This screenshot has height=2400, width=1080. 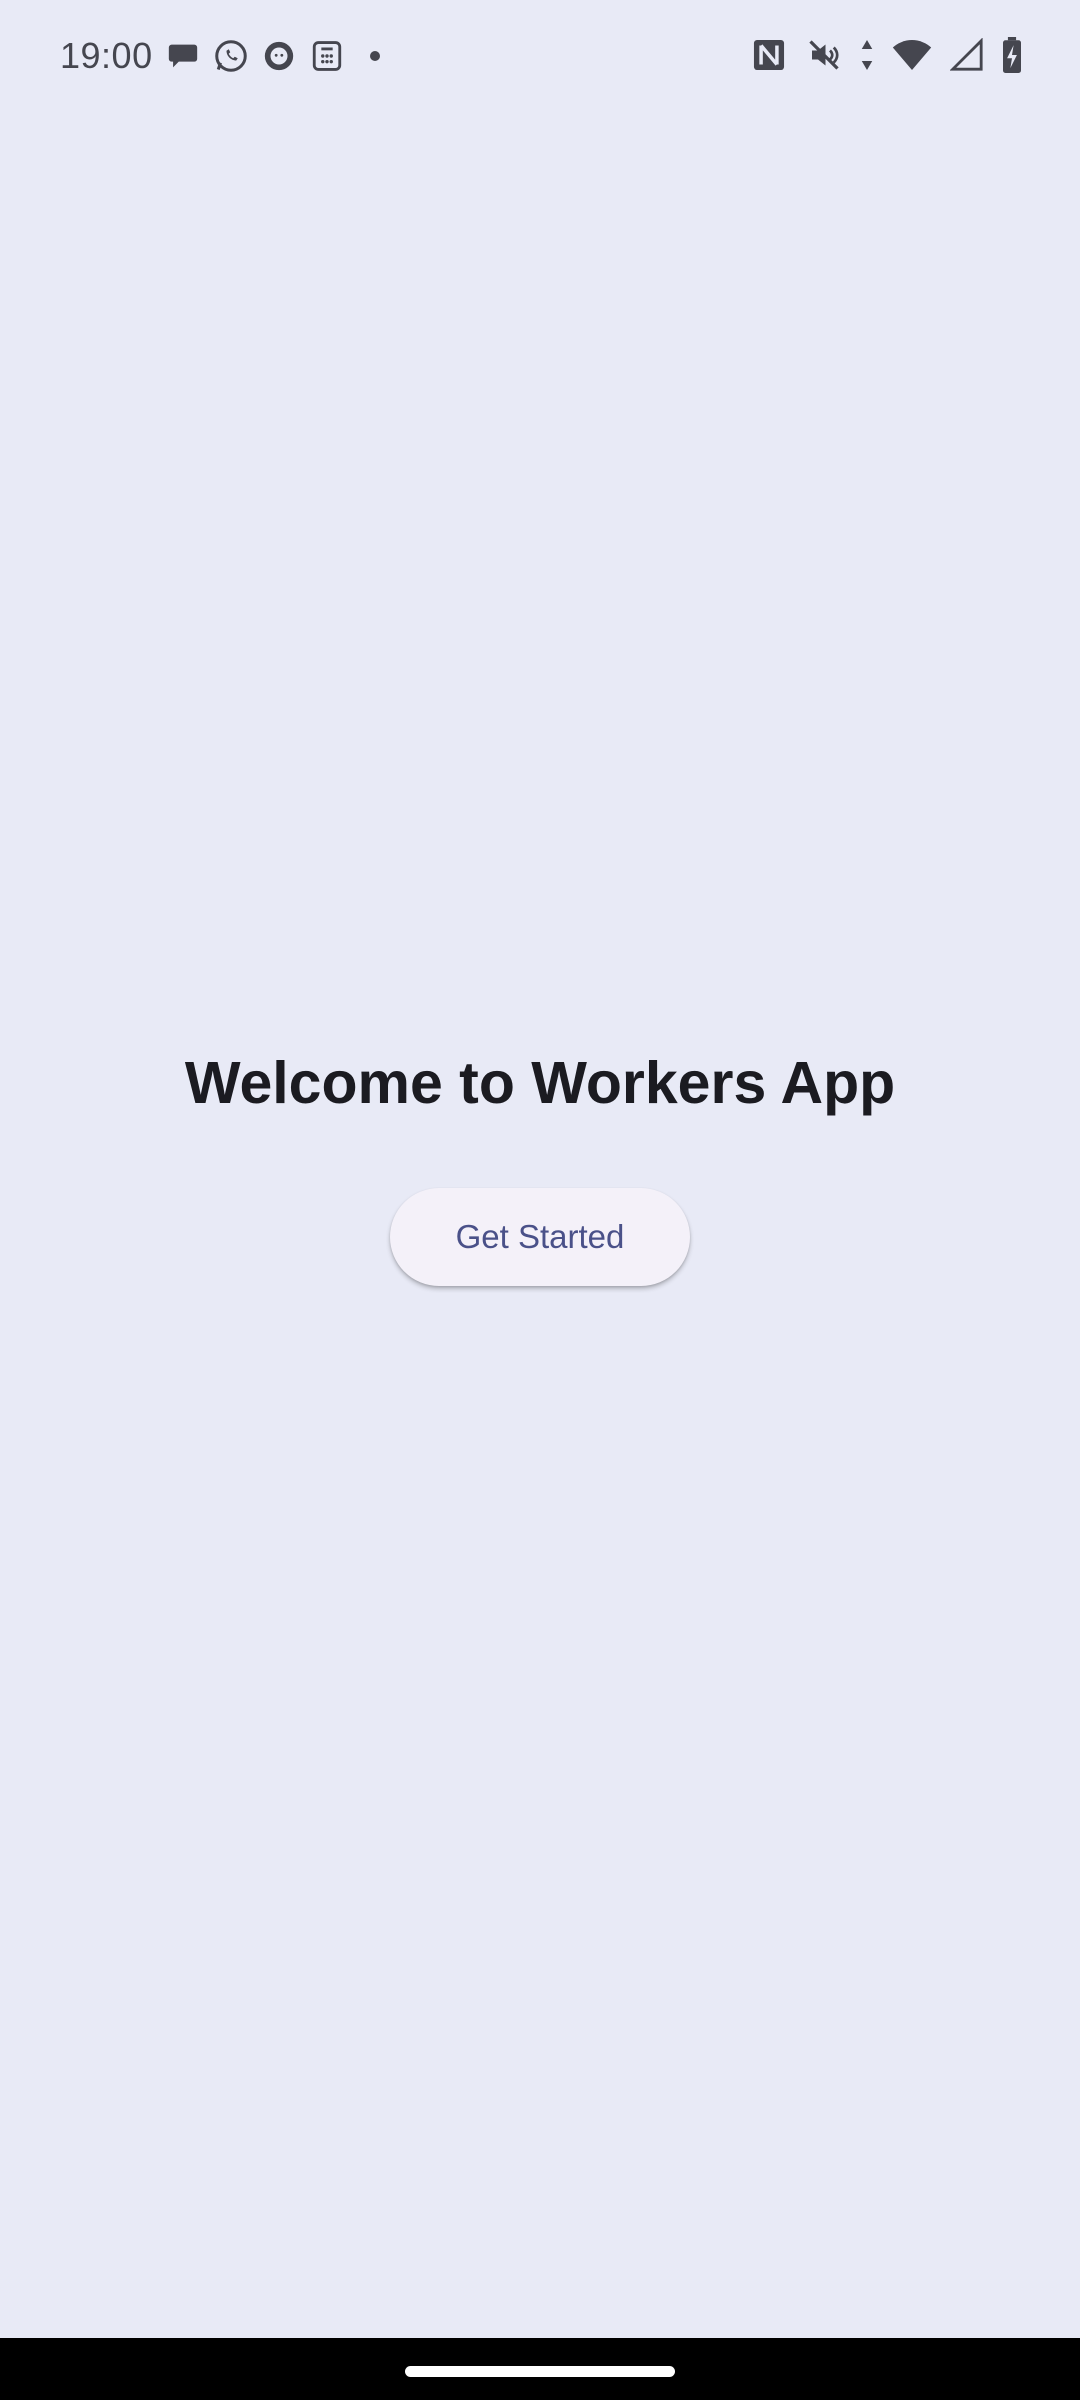 I want to click on nfc-icon, so click(x=769, y=55).